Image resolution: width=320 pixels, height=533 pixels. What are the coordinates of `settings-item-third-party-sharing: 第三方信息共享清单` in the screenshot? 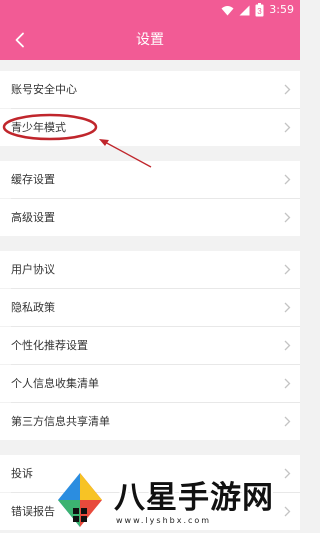 It's located at (150, 421).